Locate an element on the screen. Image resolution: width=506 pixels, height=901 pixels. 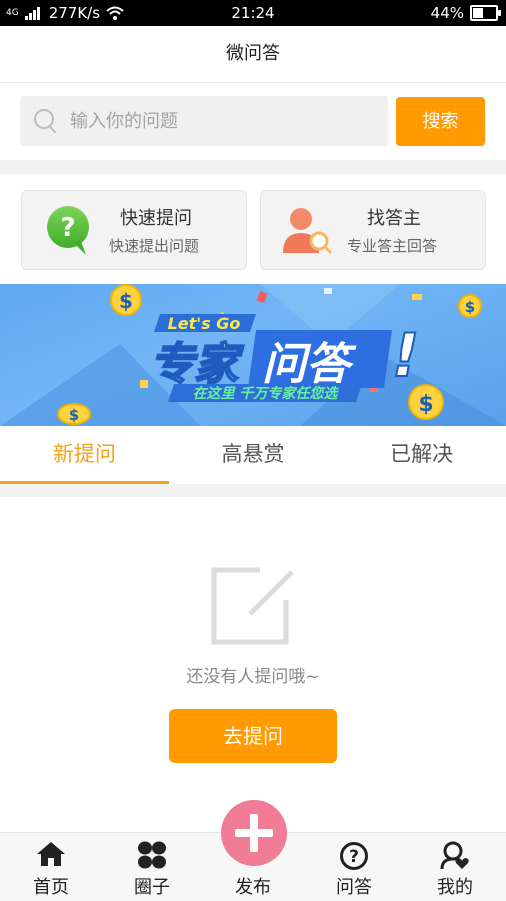
profile-icon is located at coordinates (454, 855).